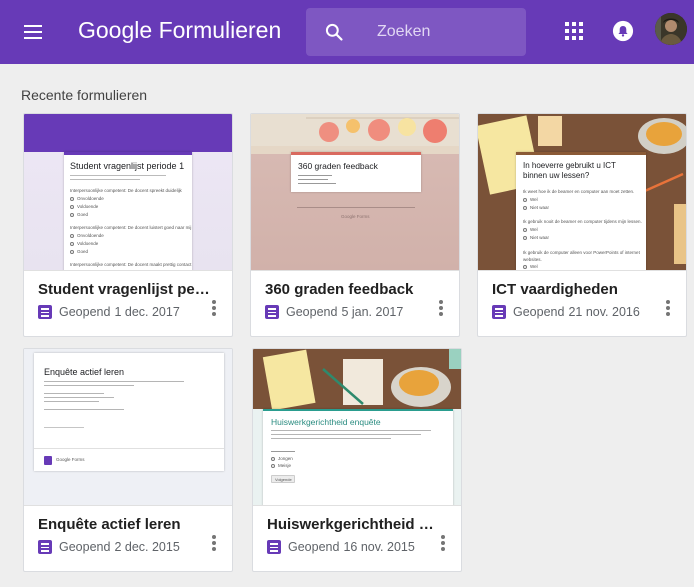  I want to click on form-date: 2 dec. 2015, so click(147, 547).